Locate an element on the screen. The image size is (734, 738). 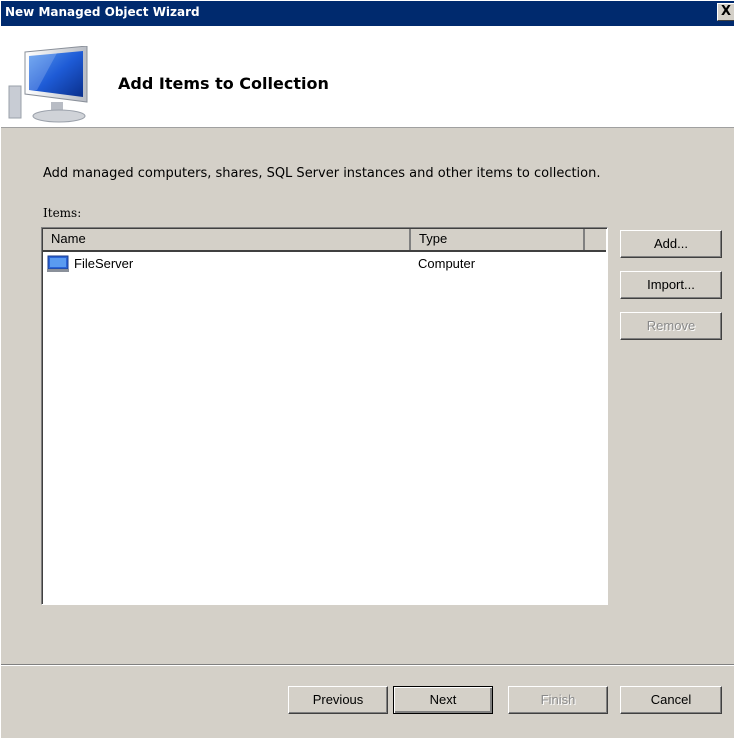
list-item: FileServer Computer is located at coordinates (326, 265).